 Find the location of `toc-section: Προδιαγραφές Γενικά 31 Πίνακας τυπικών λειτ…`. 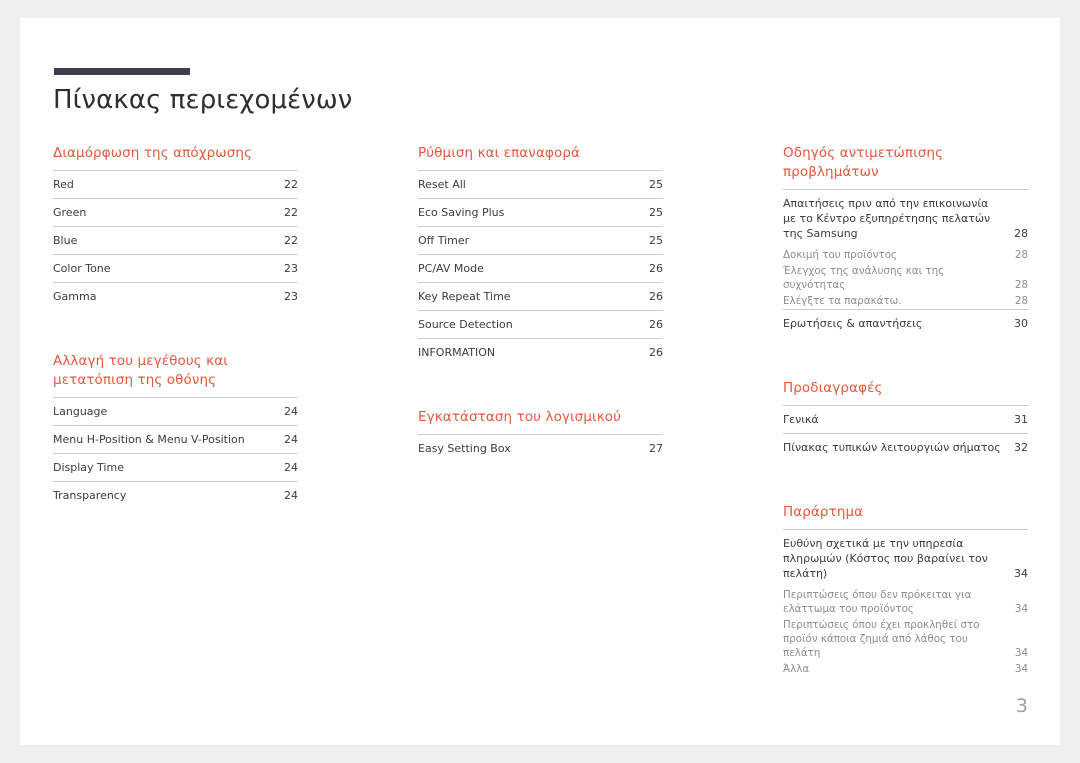

toc-section: Προδιαγραφές Γενικά 31 Πίνακας τυπικών λειτ… is located at coordinates (905, 420).